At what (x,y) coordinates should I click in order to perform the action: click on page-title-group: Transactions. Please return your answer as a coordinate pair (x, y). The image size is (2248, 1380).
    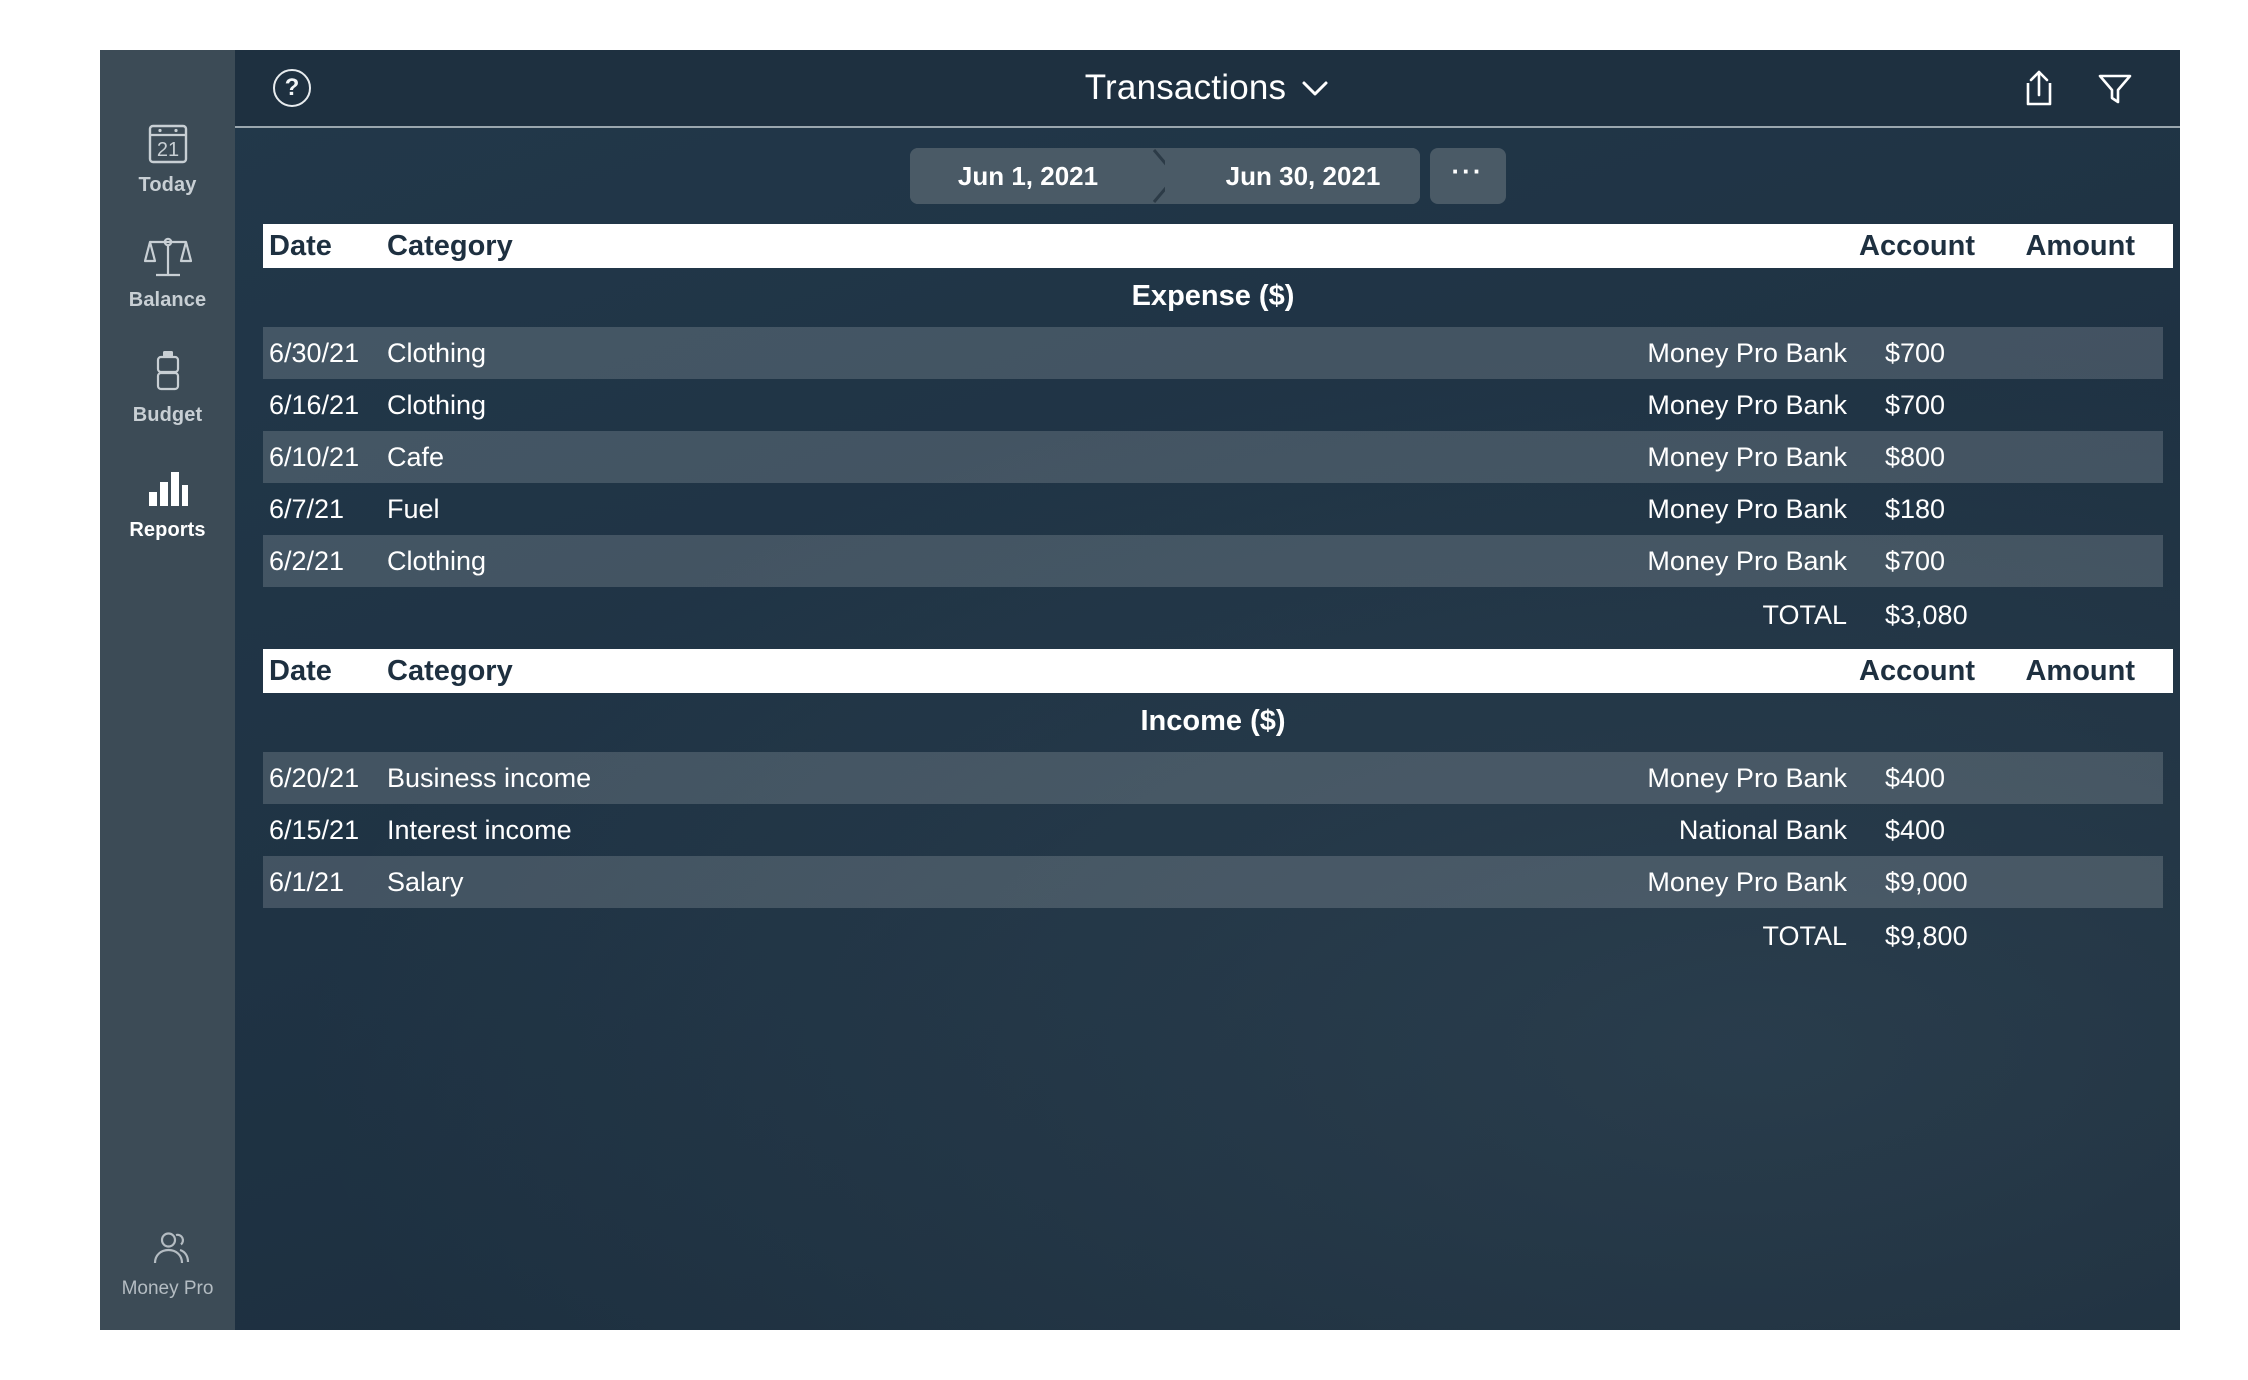
    Looking at the image, I should click on (1207, 88).